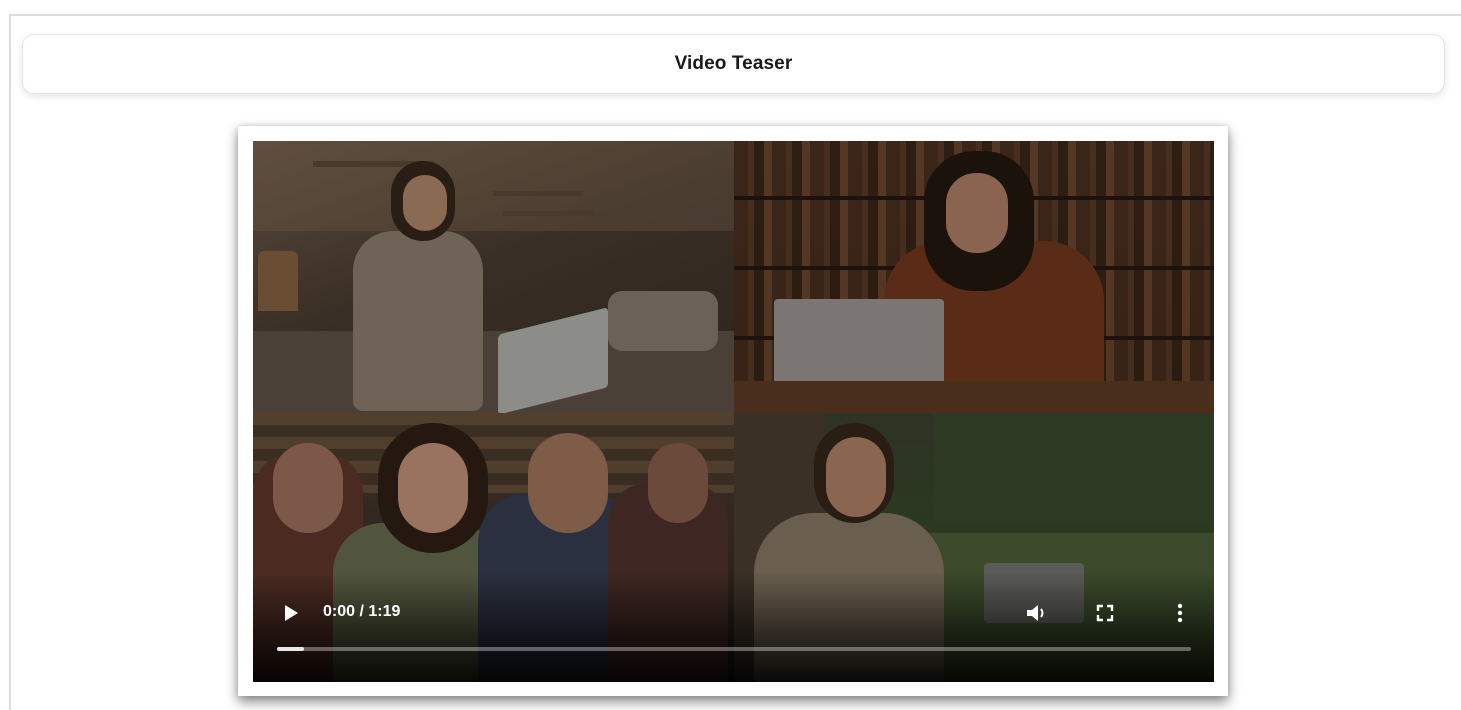  Describe the element at coordinates (733, 613) in the screenshot. I see `video-control-bar: 0:00 / 1:19` at that location.